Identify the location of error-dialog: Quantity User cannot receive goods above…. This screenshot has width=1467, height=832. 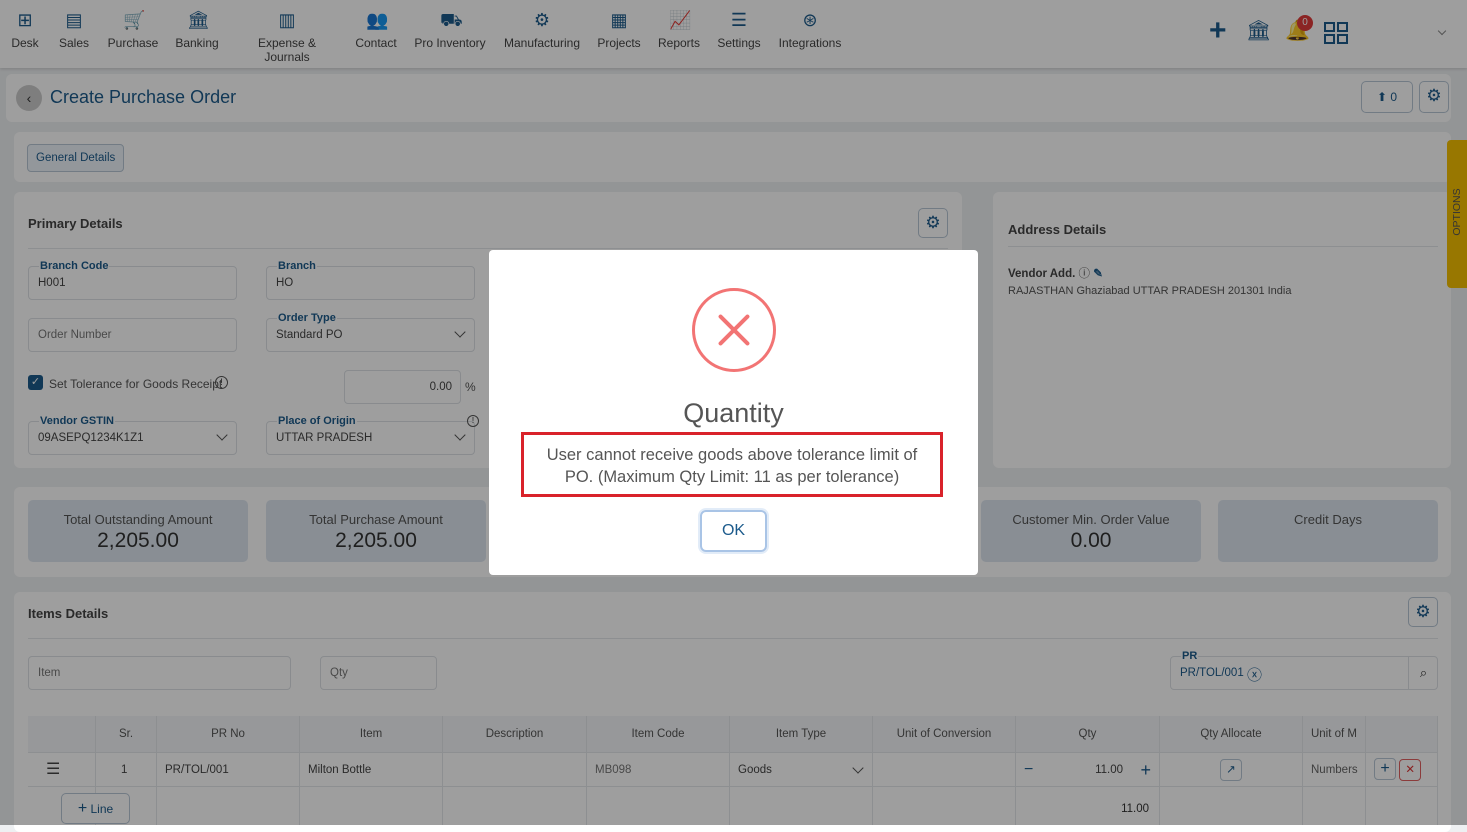
(733, 412).